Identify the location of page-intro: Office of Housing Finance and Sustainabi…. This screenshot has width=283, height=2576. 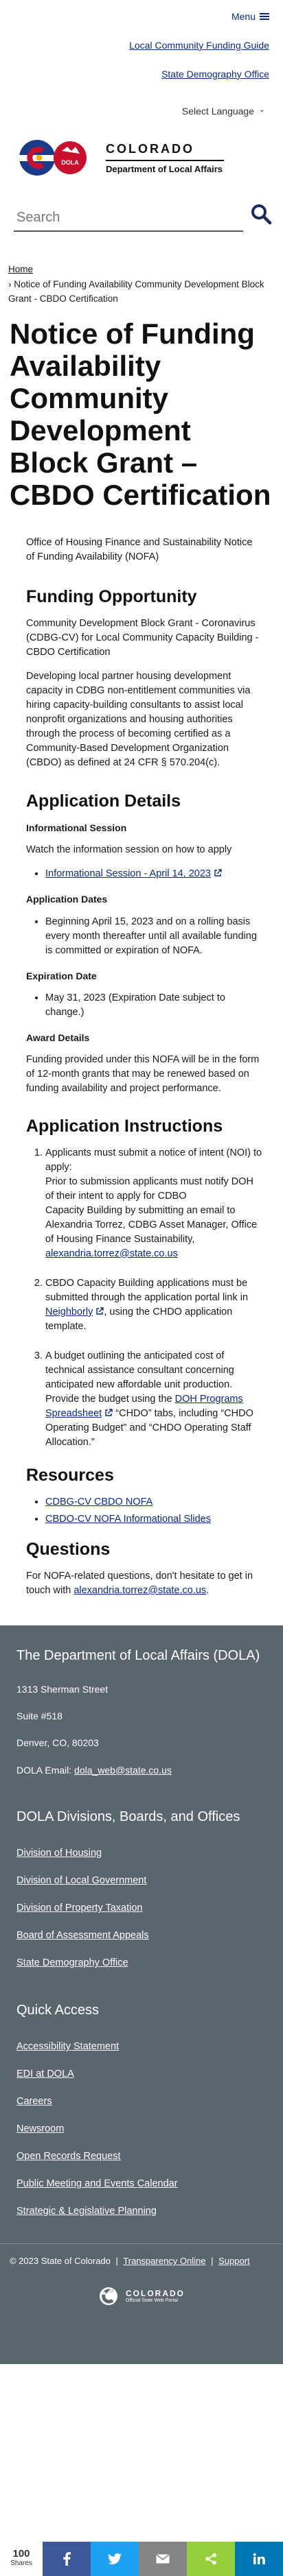
(139, 549).